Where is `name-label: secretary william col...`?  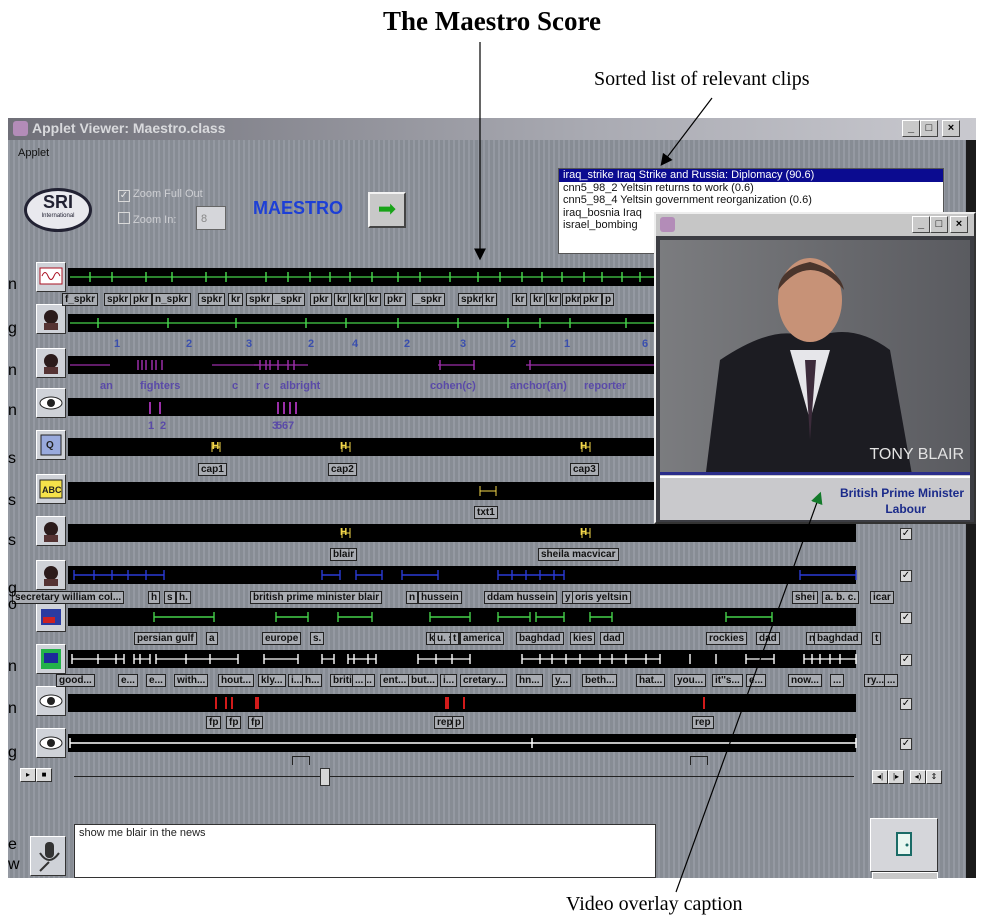
name-label: secretary william col... is located at coordinates (68, 597).